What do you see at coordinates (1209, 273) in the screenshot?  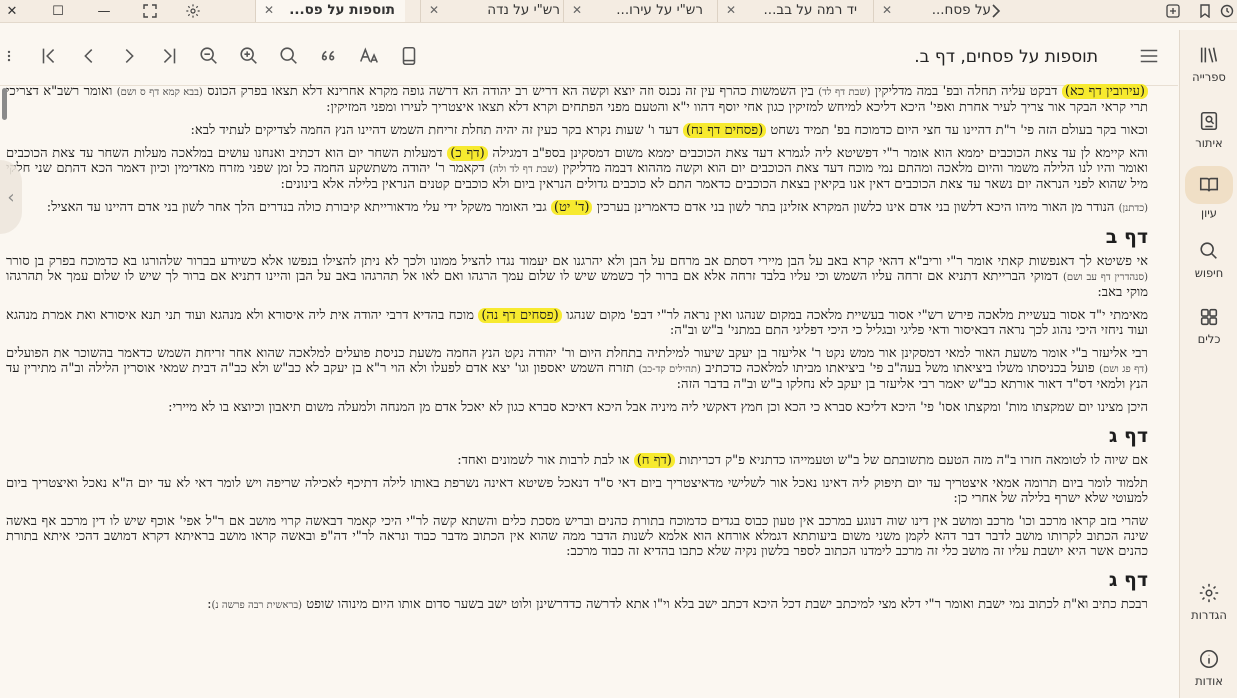 I see `sidebar-item-label: חיפוש` at bounding box center [1209, 273].